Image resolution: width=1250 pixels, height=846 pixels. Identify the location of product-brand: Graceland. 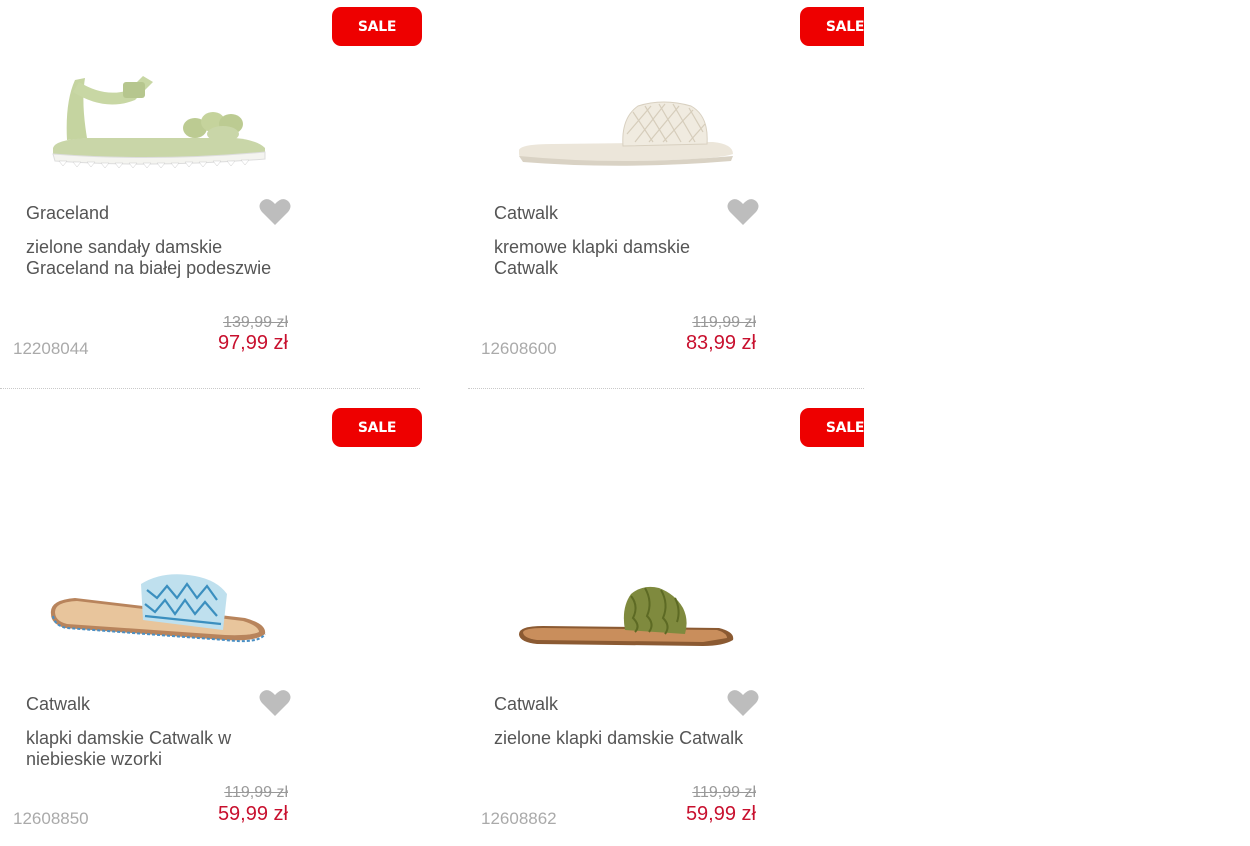
(68, 213).